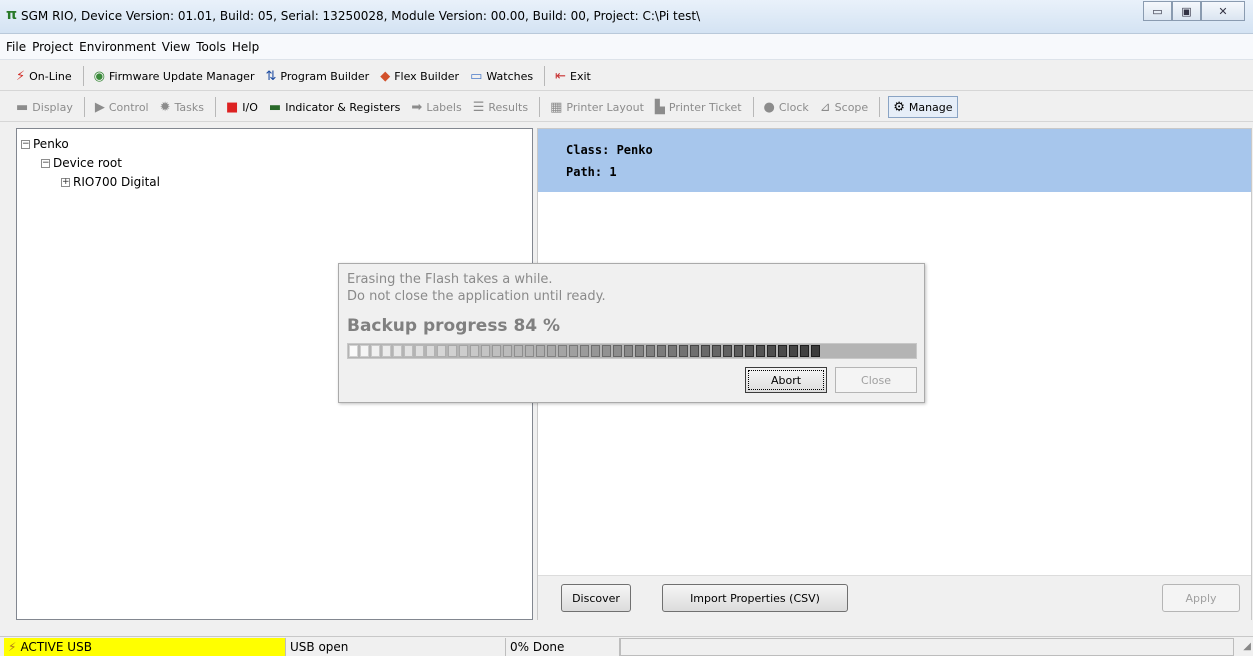 Image resolution: width=1253 pixels, height=656 pixels. What do you see at coordinates (478, 107) in the screenshot?
I see `results-icon: ☰` at bounding box center [478, 107].